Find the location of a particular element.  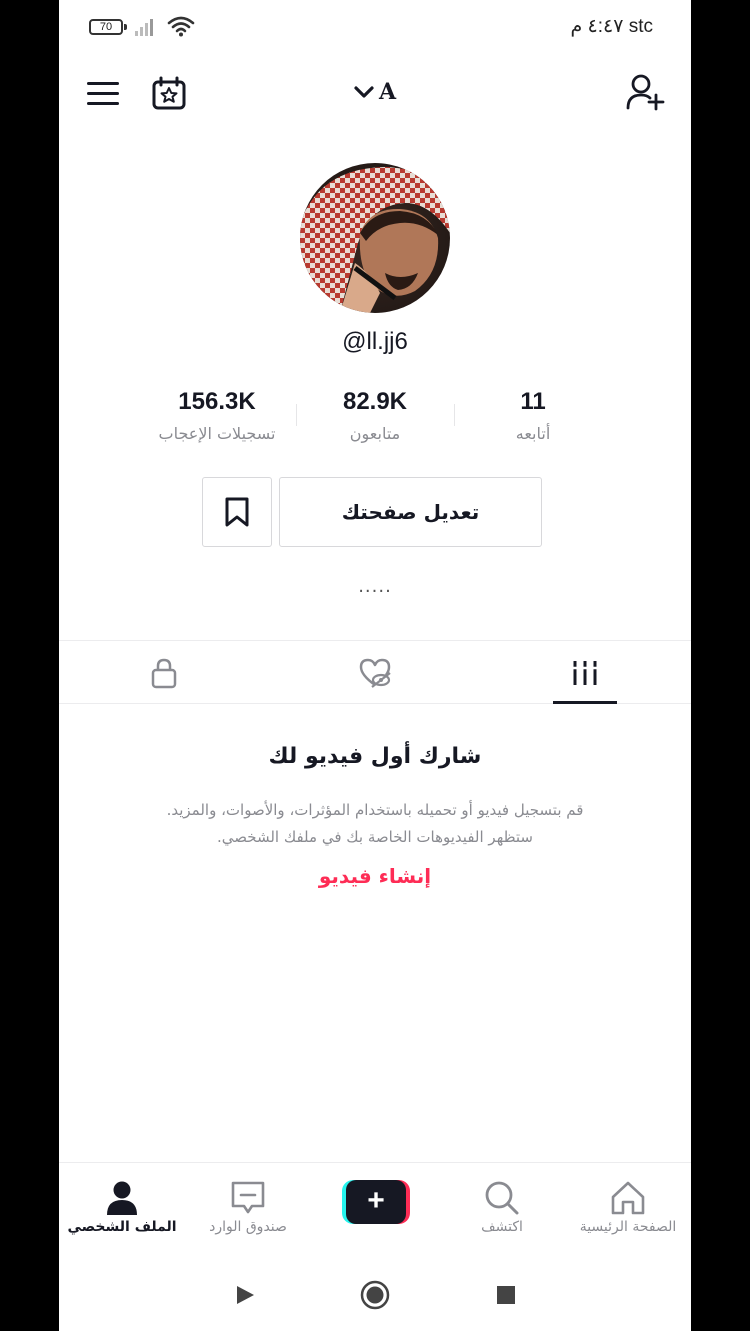

add-user-icon is located at coordinates (646, 93).